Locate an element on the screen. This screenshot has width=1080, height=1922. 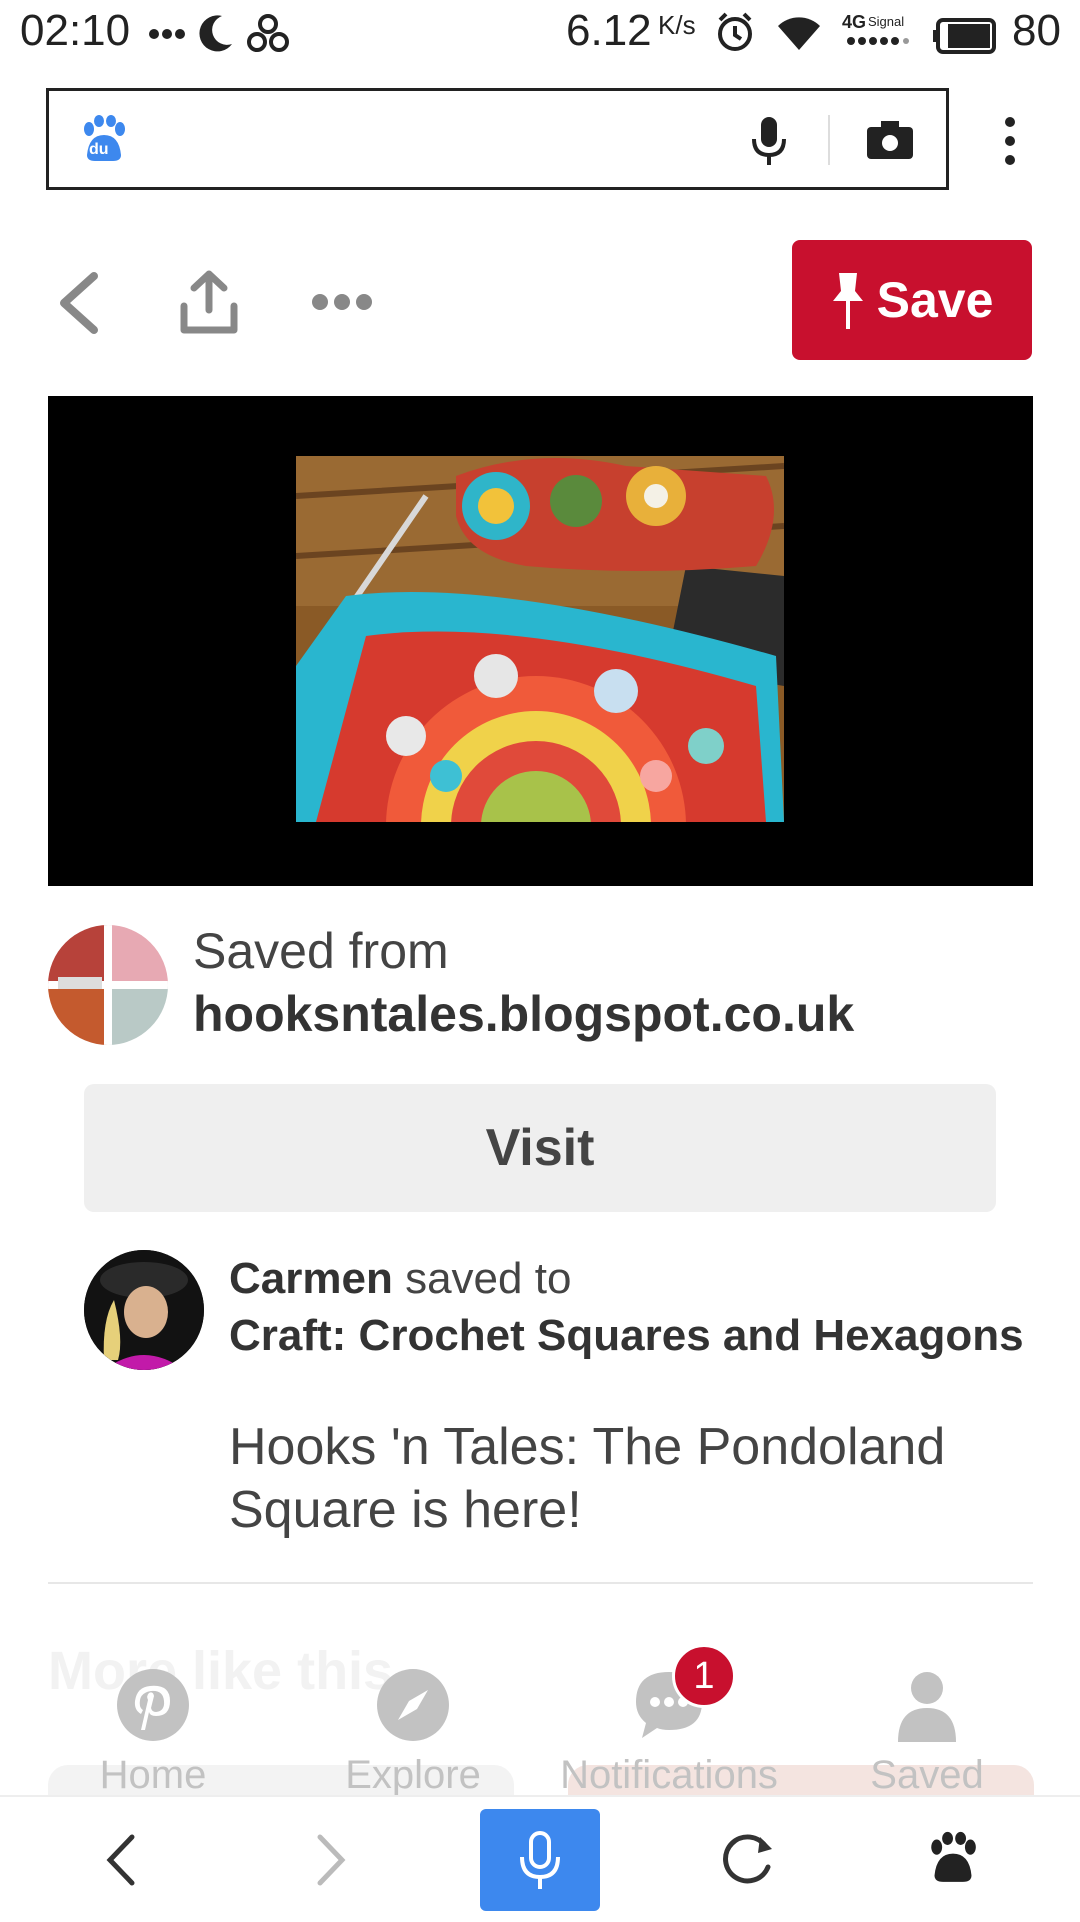
moon-icon is located at coordinates (215, 33).